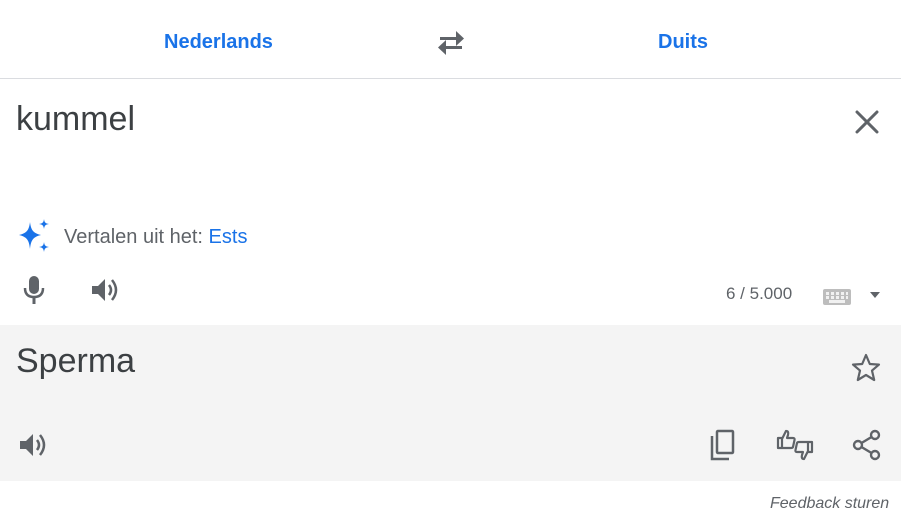 Image resolution: width=901 pixels, height=532 pixels. I want to click on detected-language-link: Ests, so click(228, 237).